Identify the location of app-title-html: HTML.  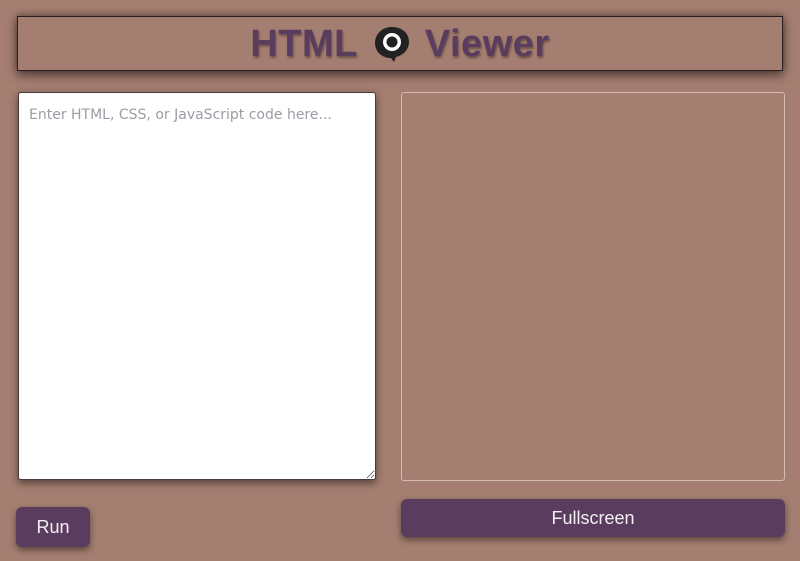
(304, 43).